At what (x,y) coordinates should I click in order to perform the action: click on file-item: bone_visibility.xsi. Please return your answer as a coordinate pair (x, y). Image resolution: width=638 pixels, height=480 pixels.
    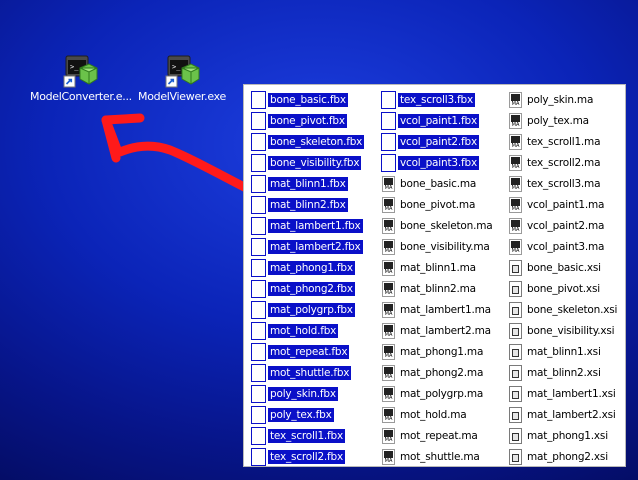
    Looking at the image, I should click on (564, 330).